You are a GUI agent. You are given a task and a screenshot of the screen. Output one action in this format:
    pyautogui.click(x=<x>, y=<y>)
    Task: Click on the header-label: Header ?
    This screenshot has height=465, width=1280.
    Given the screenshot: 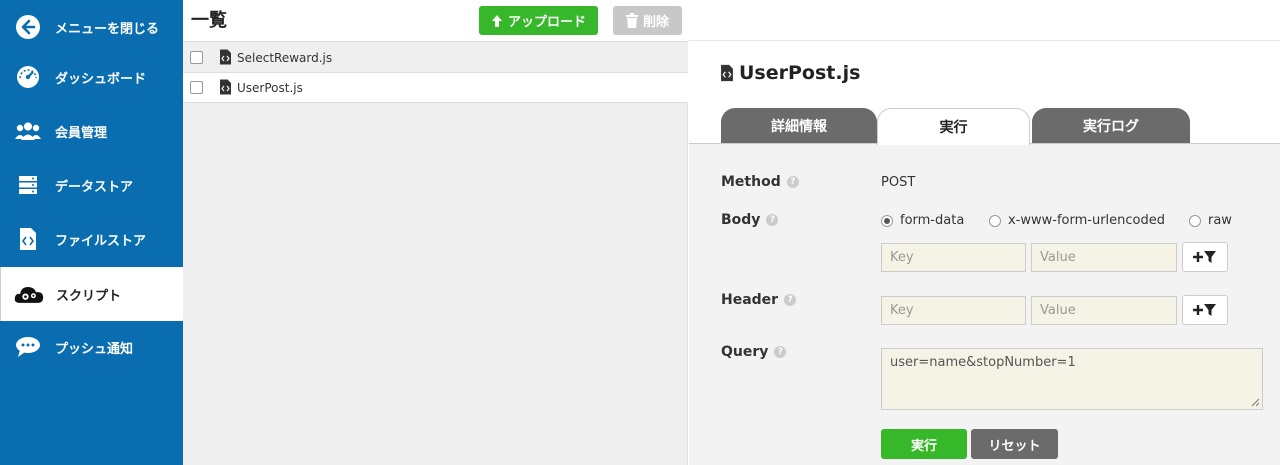 What is the action you would take?
    pyautogui.click(x=759, y=300)
    